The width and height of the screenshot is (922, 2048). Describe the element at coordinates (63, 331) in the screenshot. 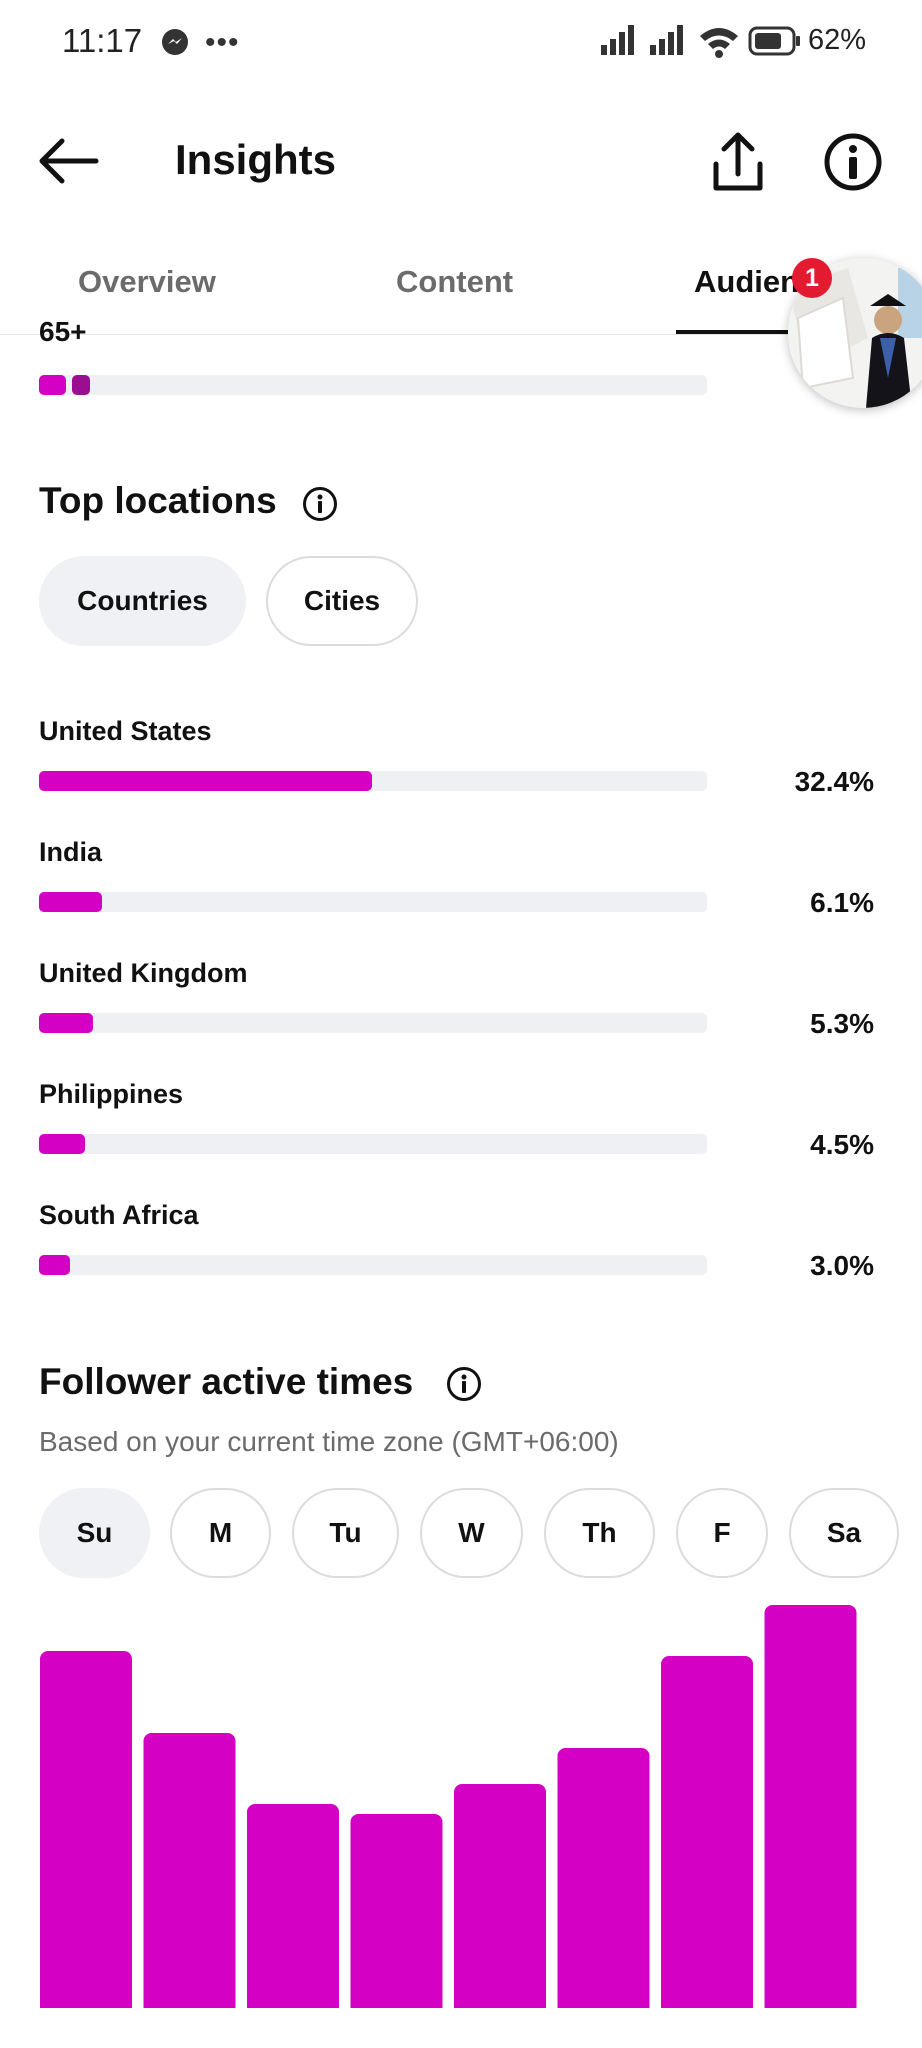

I see `age-range-label: 65+` at that location.